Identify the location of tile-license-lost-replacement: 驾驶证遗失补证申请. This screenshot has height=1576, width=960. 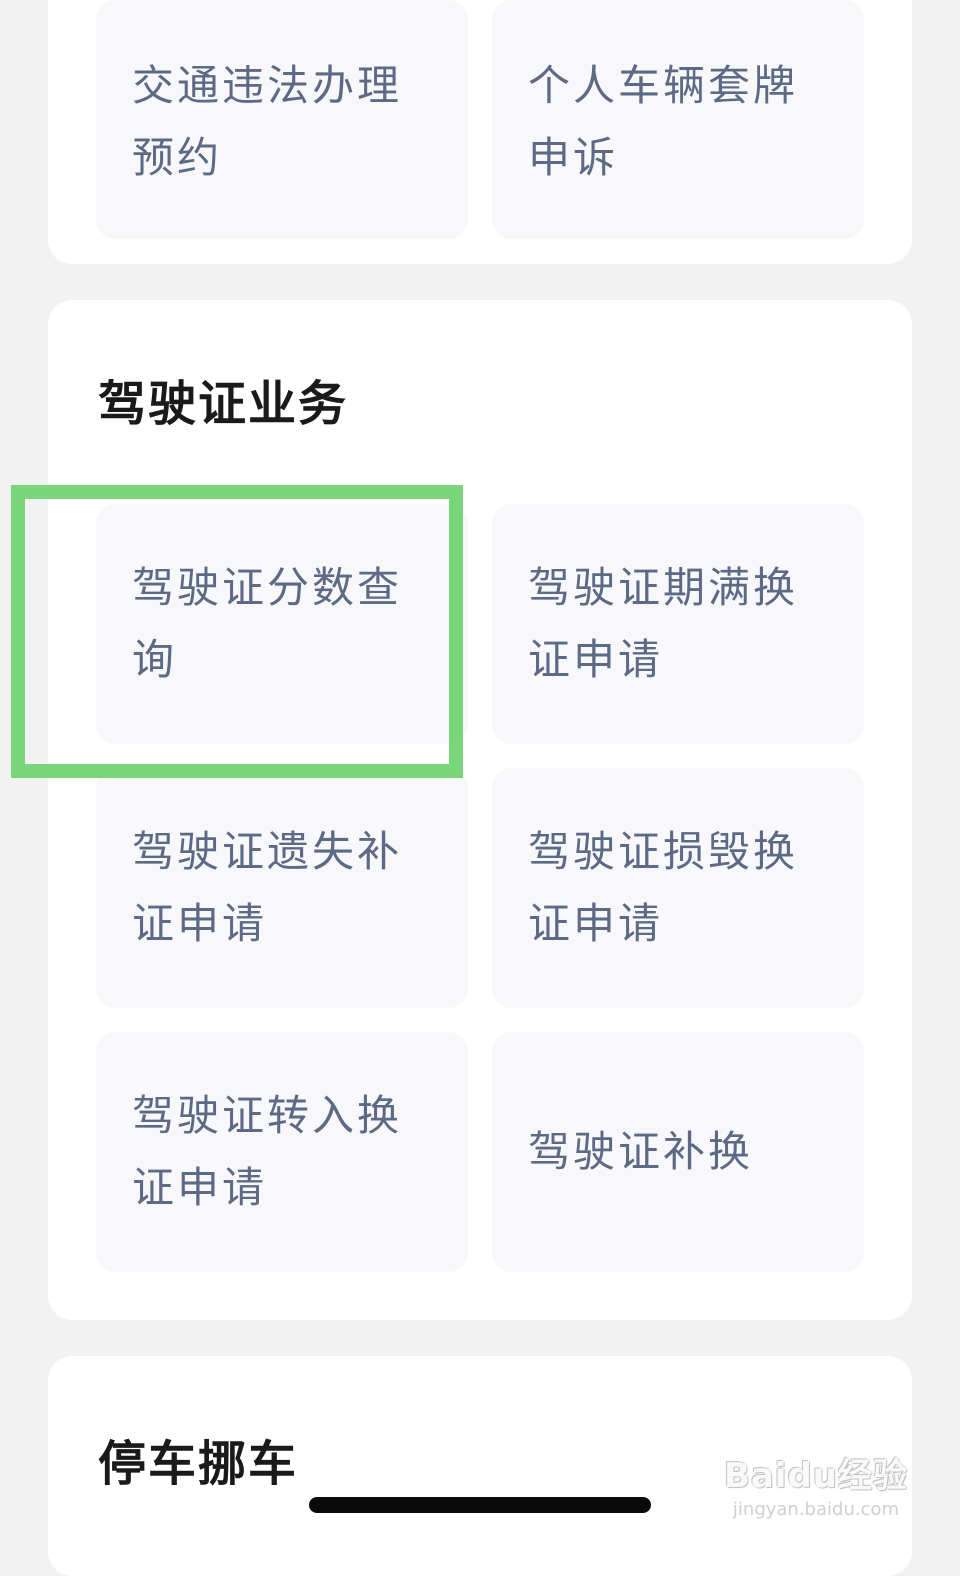
(282, 888).